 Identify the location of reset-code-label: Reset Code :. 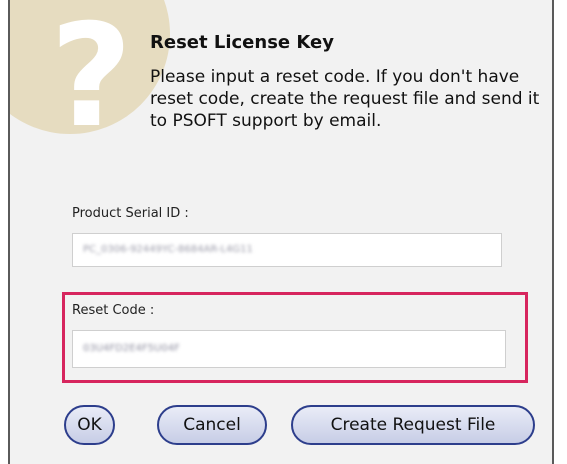
(113, 310).